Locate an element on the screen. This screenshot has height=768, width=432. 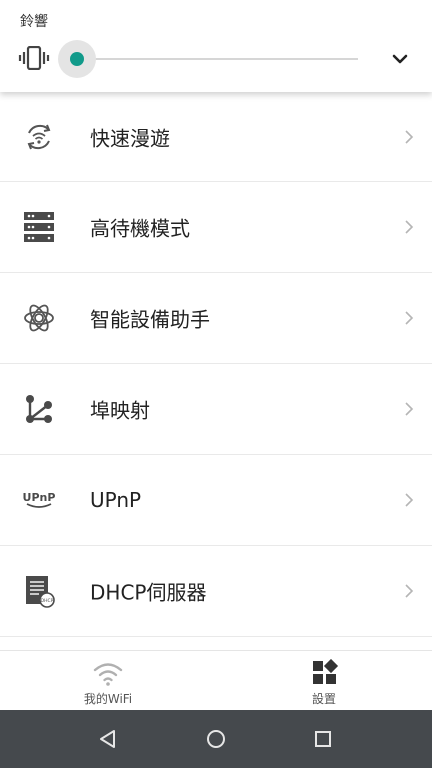
volume-label: 鈴響 is located at coordinates (34, 22).